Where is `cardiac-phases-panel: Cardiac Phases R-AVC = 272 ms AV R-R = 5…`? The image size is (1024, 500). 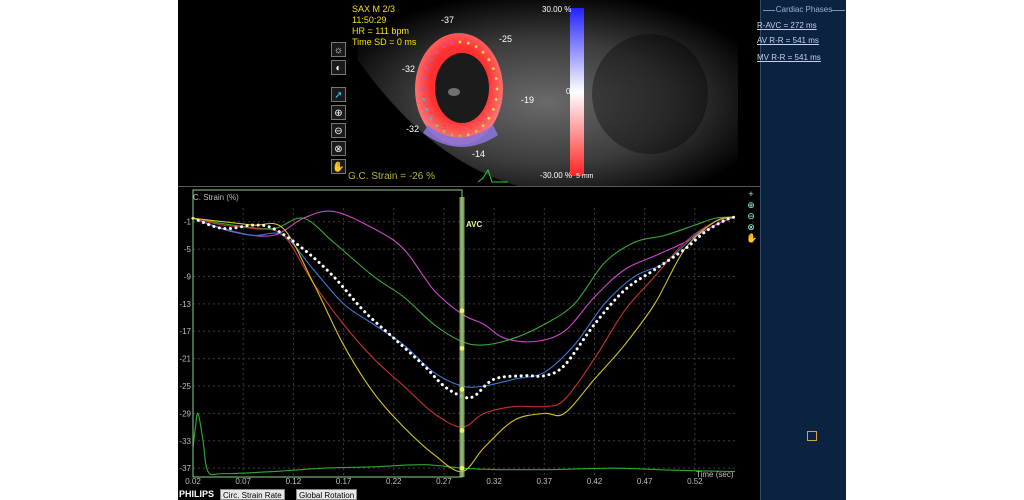 cardiac-phases-panel: Cardiac Phases R-AVC = 272 ms AV R-R = 5… is located at coordinates (801, 250).